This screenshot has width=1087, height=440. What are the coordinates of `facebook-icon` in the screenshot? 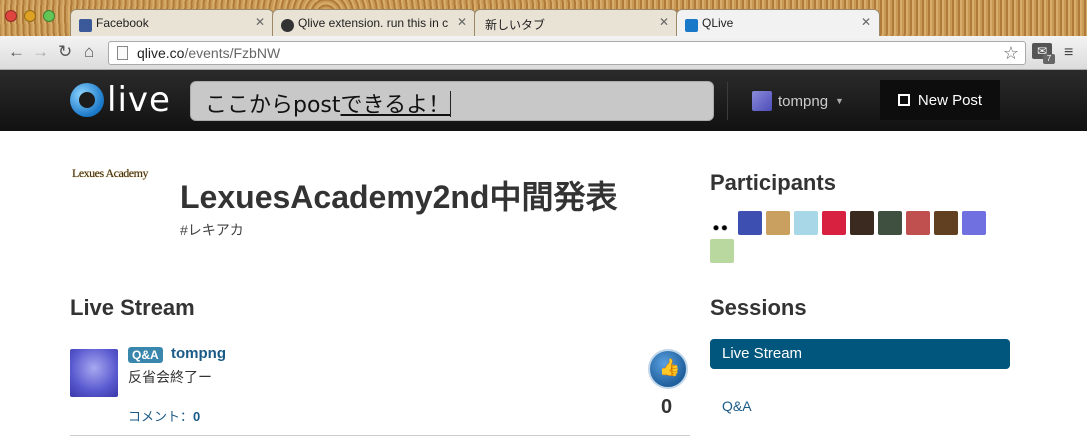 It's located at (85, 25).